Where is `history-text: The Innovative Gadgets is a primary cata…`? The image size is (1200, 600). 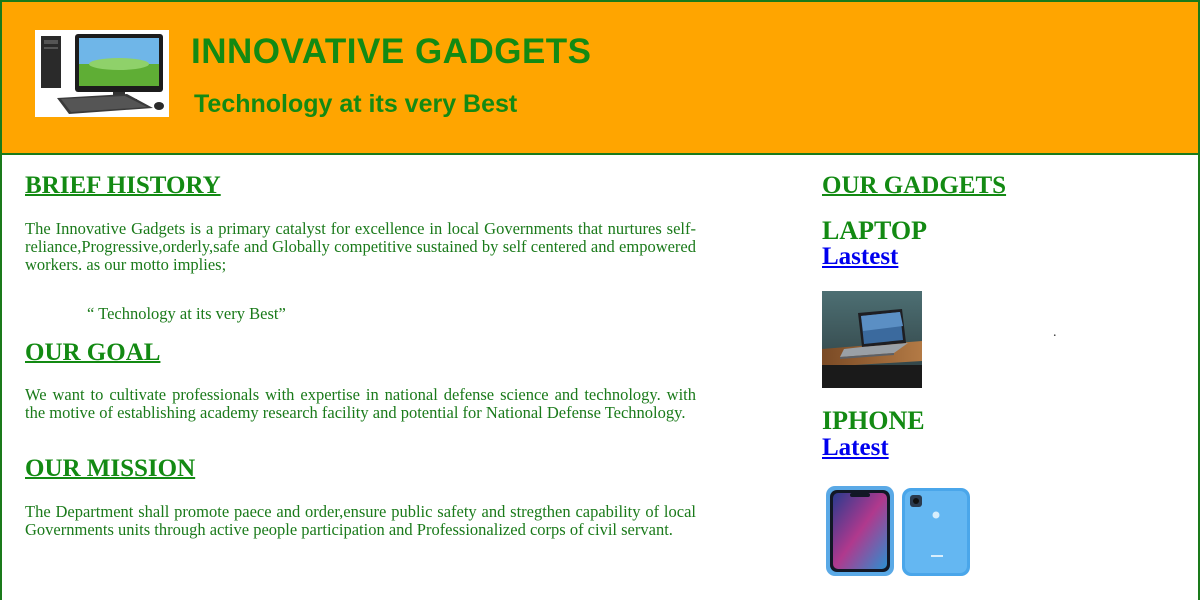 history-text: The Innovative Gadgets is a primary cata… is located at coordinates (360, 246).